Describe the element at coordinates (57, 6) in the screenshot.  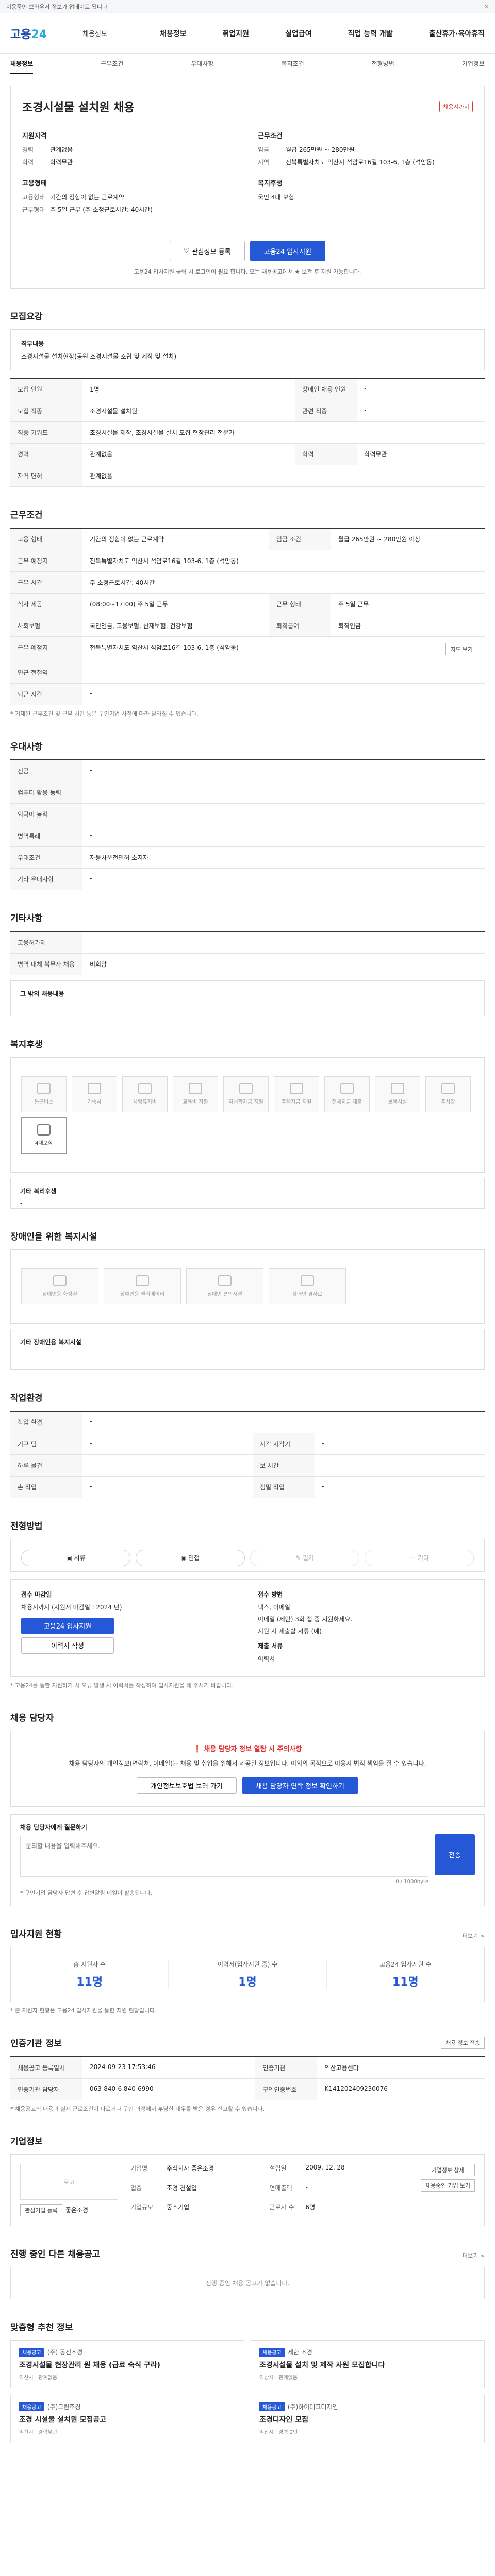
I see `banner-text: 이용중인 브라우저 정보가 업데이트 됩니다` at that location.